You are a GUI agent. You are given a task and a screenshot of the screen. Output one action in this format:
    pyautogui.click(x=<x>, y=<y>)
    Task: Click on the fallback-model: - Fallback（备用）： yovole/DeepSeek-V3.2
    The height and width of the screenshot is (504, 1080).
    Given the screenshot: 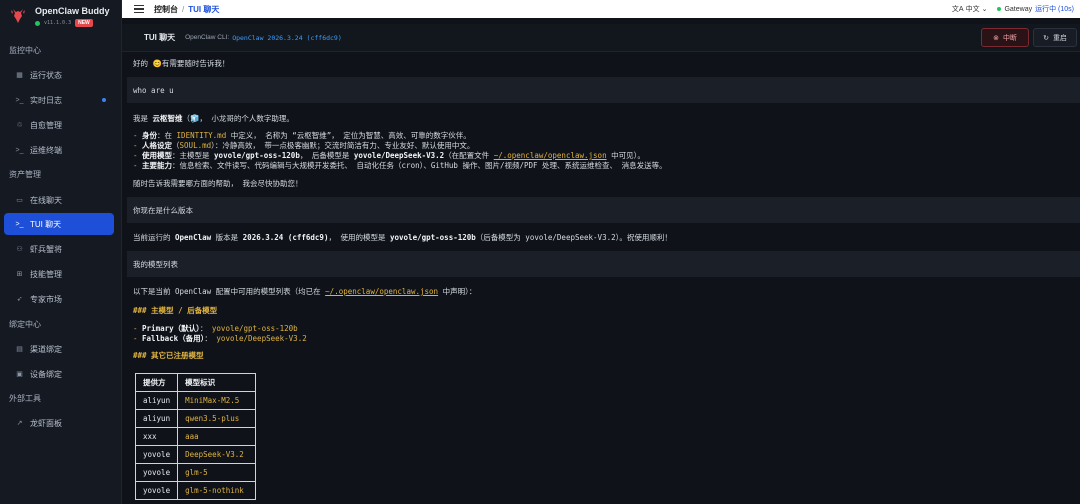 What is the action you would take?
    pyautogui.click(x=220, y=338)
    